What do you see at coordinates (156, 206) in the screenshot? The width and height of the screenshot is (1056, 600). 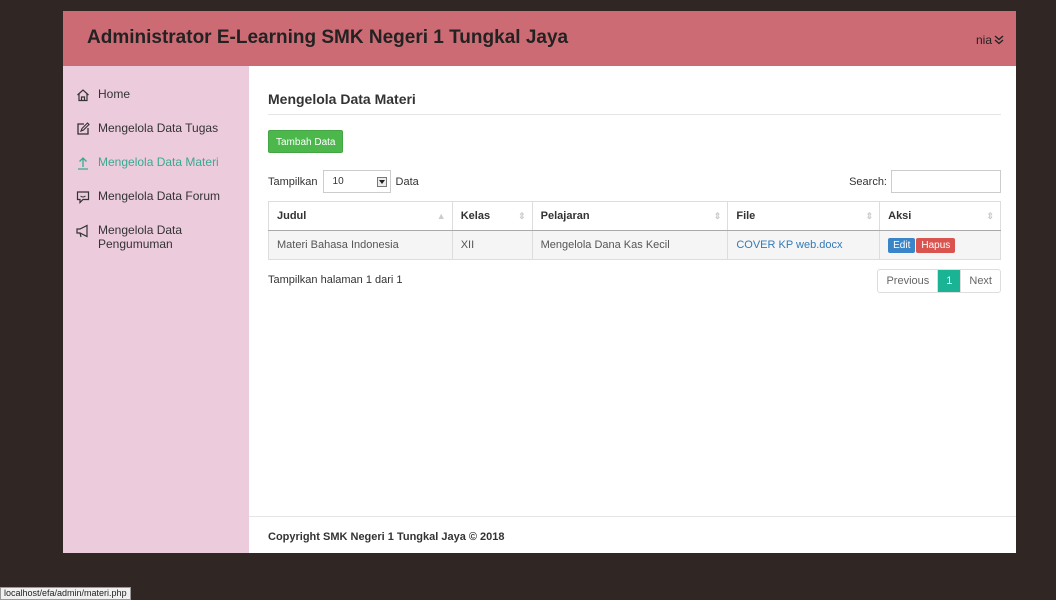 I see `sidebar-item-forum: Mengelola Data Forum` at bounding box center [156, 206].